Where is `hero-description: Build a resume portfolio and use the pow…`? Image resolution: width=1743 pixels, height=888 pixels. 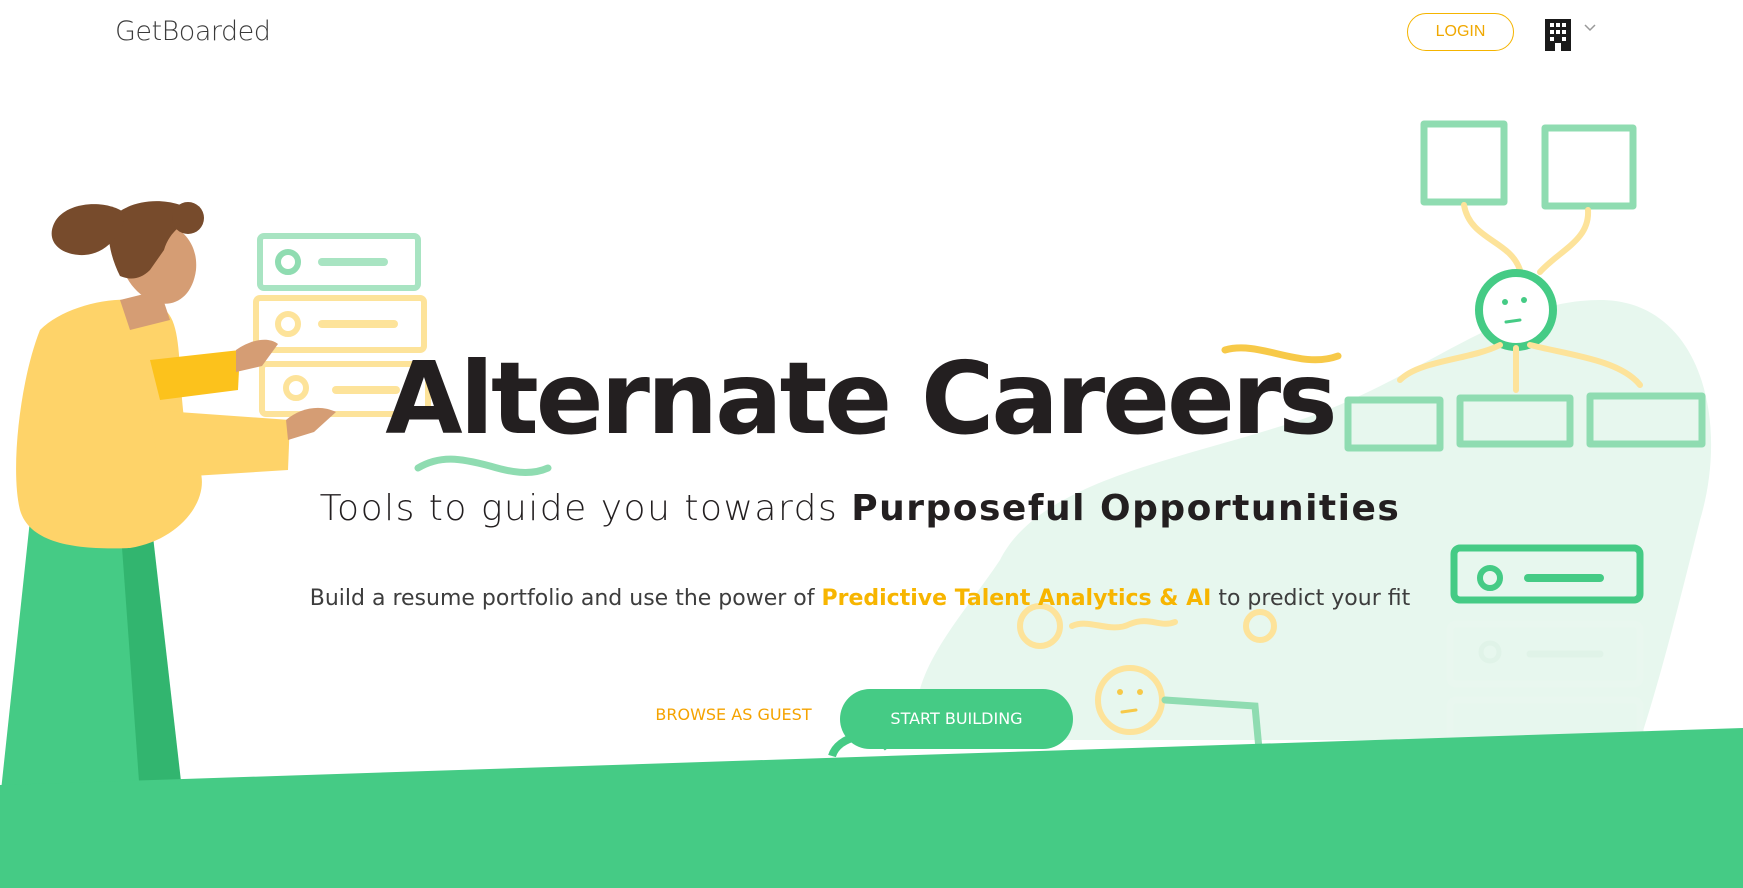 hero-description: Build a resume portfolio and use the pow… is located at coordinates (860, 598).